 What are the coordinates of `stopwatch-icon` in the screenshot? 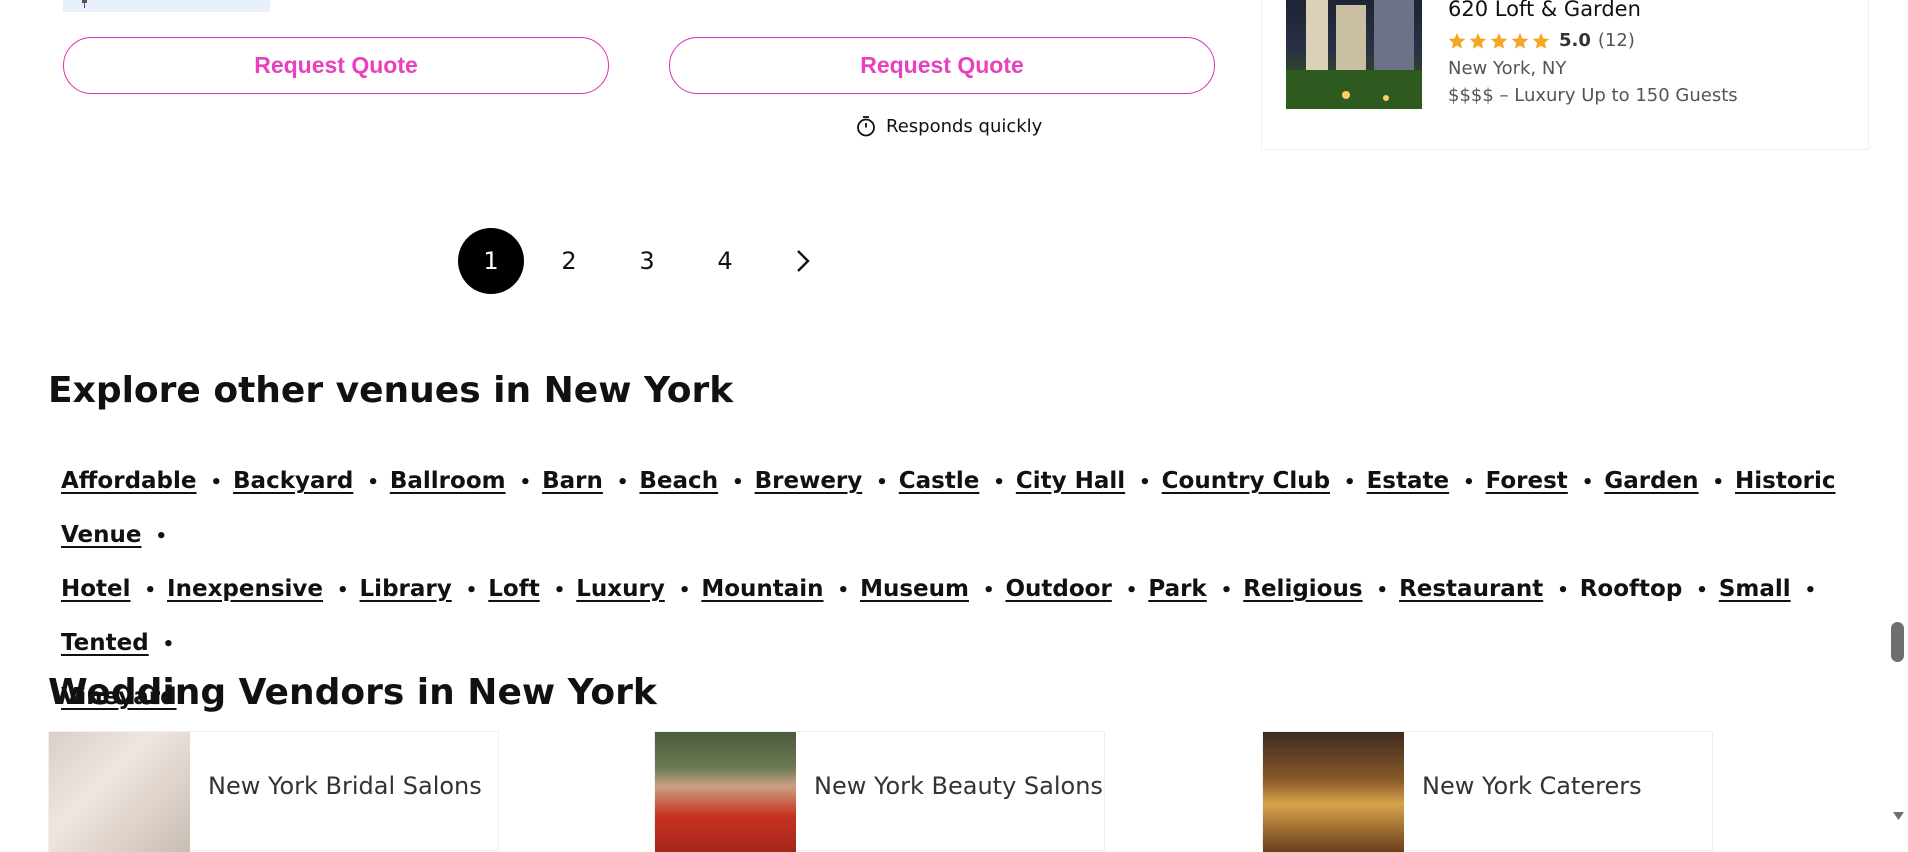 It's located at (866, 126).